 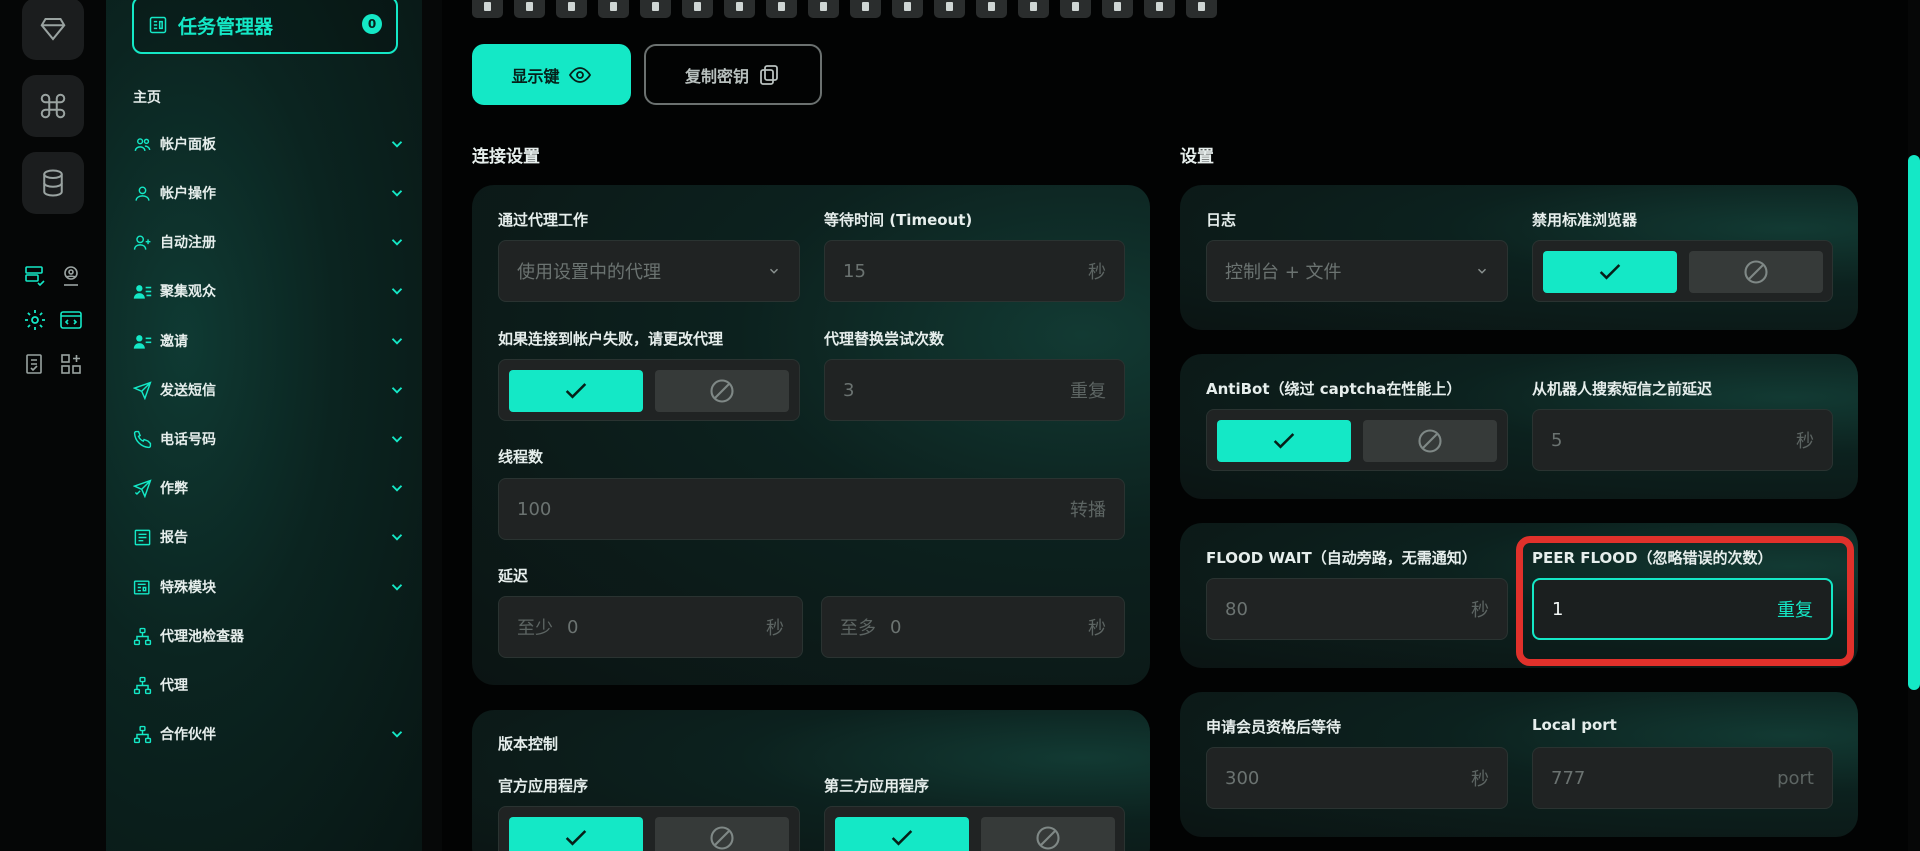 What do you see at coordinates (71, 320) in the screenshot?
I see `code-window-icon` at bounding box center [71, 320].